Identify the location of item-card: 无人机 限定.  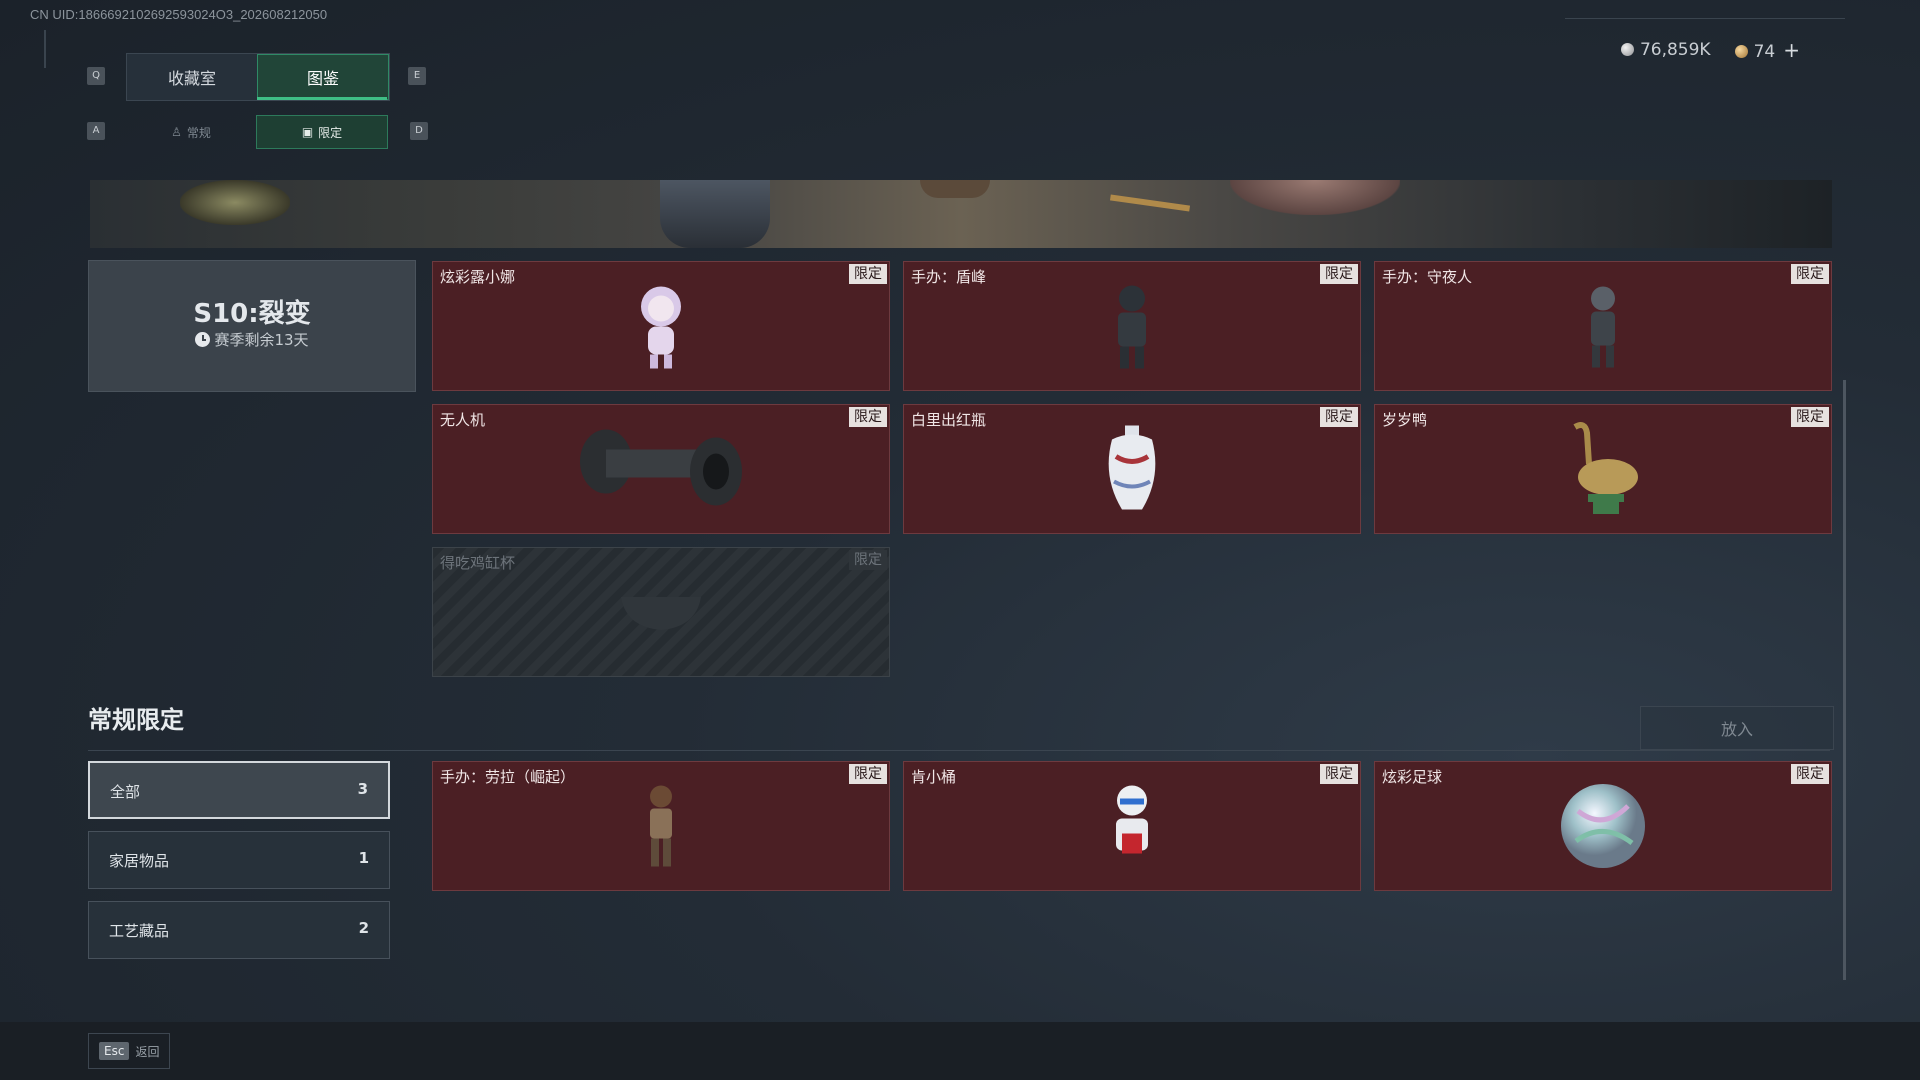
(661, 469).